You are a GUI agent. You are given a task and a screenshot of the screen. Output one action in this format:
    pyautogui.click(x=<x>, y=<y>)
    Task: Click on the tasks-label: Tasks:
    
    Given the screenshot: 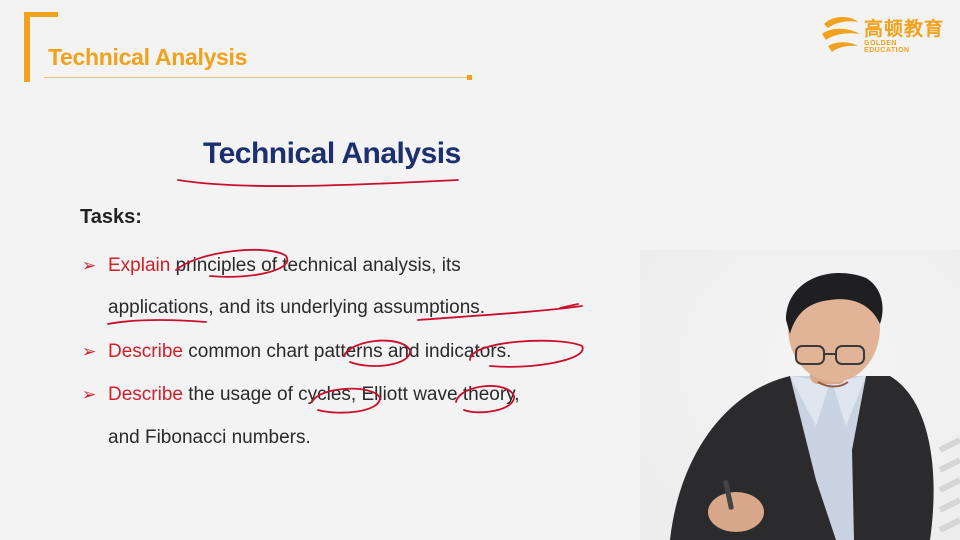 What is the action you would take?
    pyautogui.click(x=111, y=217)
    